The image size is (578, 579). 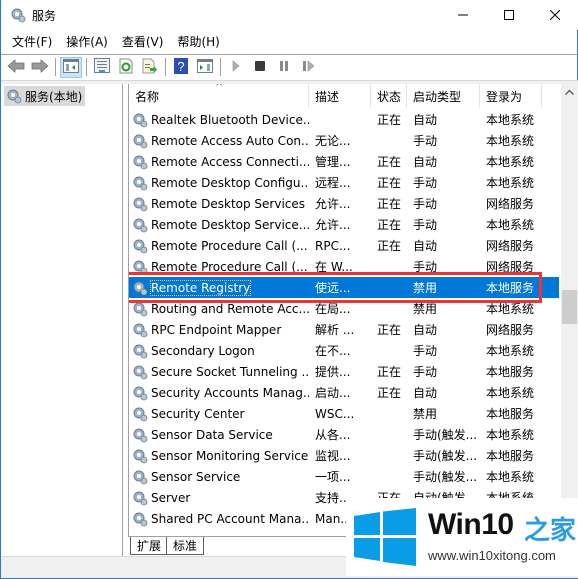 I want to click on properties-icon, so click(x=102, y=67).